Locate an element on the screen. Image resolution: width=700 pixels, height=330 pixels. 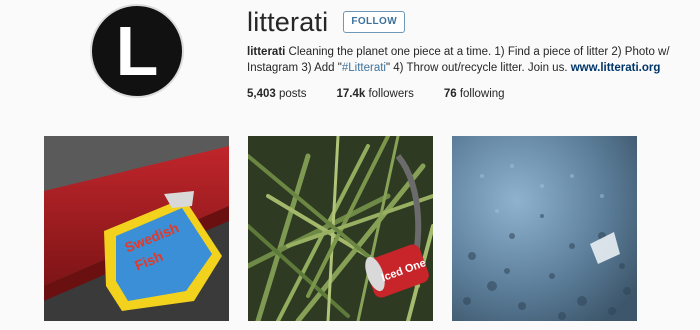
profile-stats: 5,403 posts 17.4k followers 76 following is located at coordinates (467, 94).